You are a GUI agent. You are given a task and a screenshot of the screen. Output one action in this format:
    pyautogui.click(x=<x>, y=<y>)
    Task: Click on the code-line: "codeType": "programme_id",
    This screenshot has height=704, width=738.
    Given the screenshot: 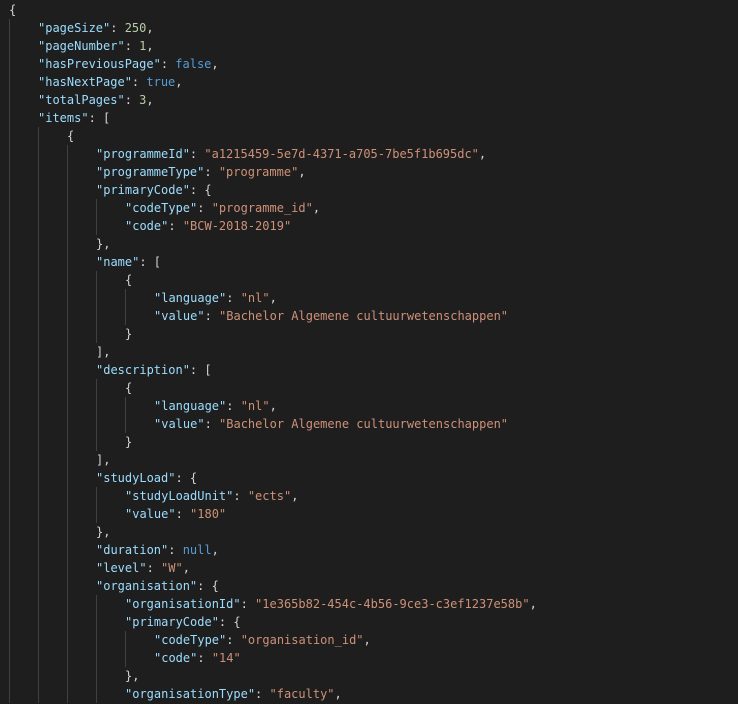 What is the action you would take?
    pyautogui.click(x=222, y=208)
    